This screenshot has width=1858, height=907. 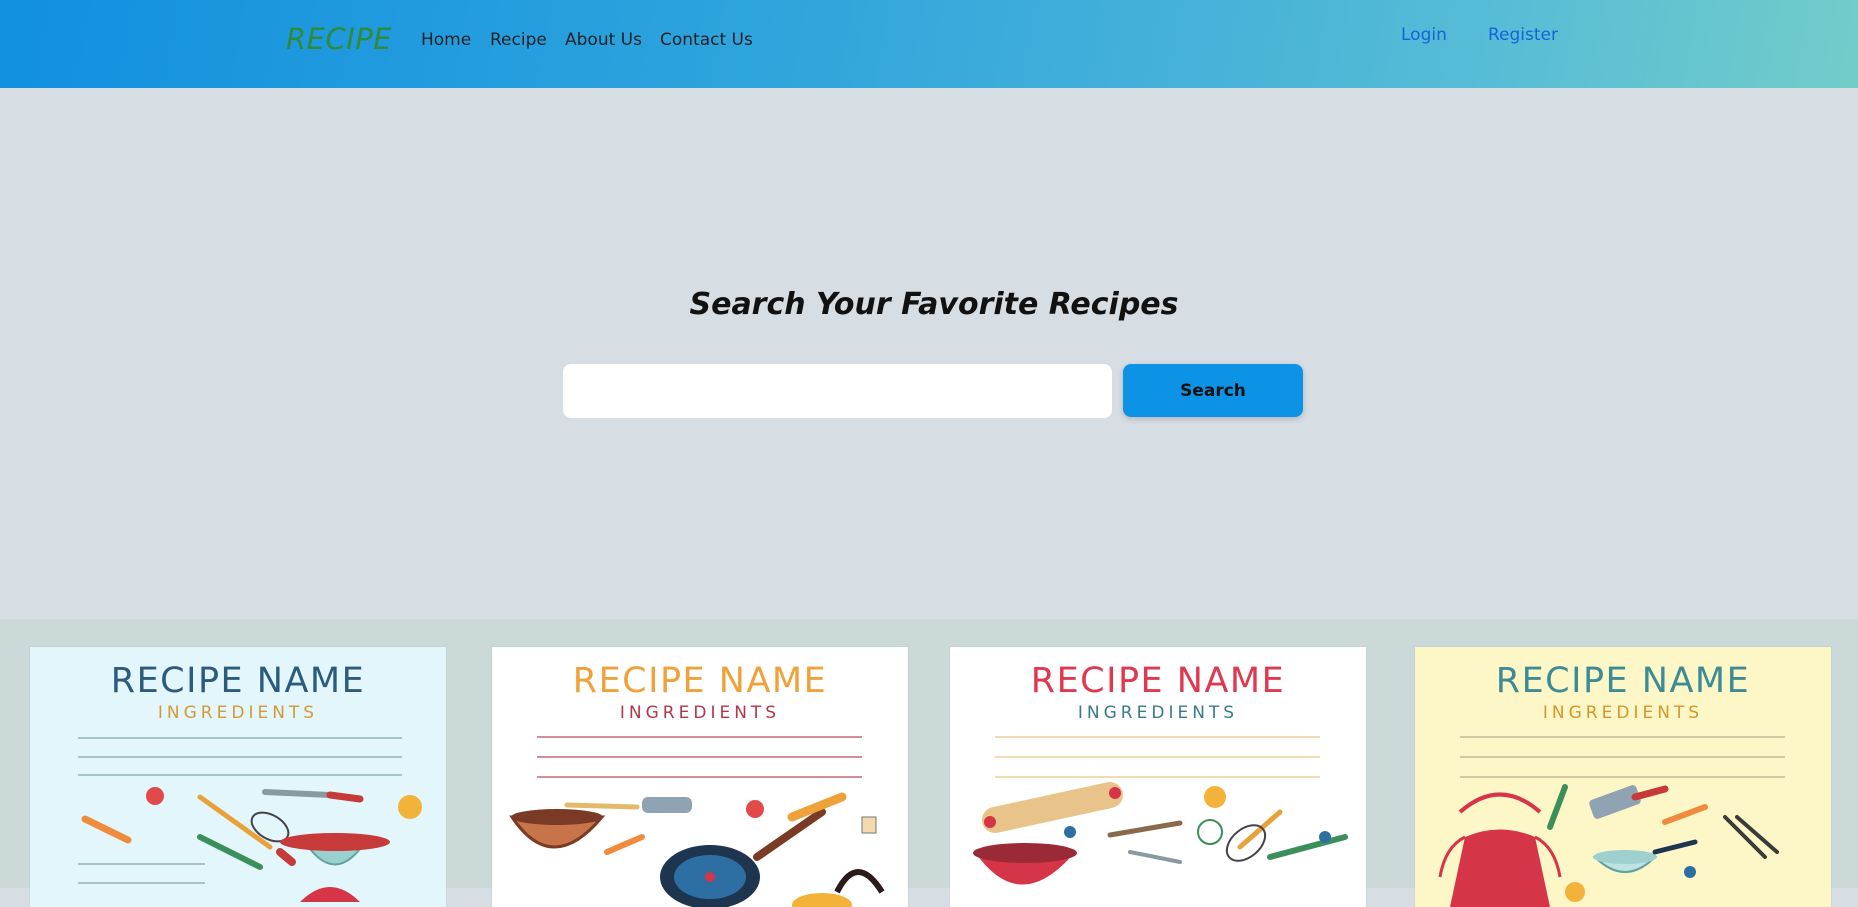 What do you see at coordinates (837, 391) in the screenshot?
I see `search-input` at bounding box center [837, 391].